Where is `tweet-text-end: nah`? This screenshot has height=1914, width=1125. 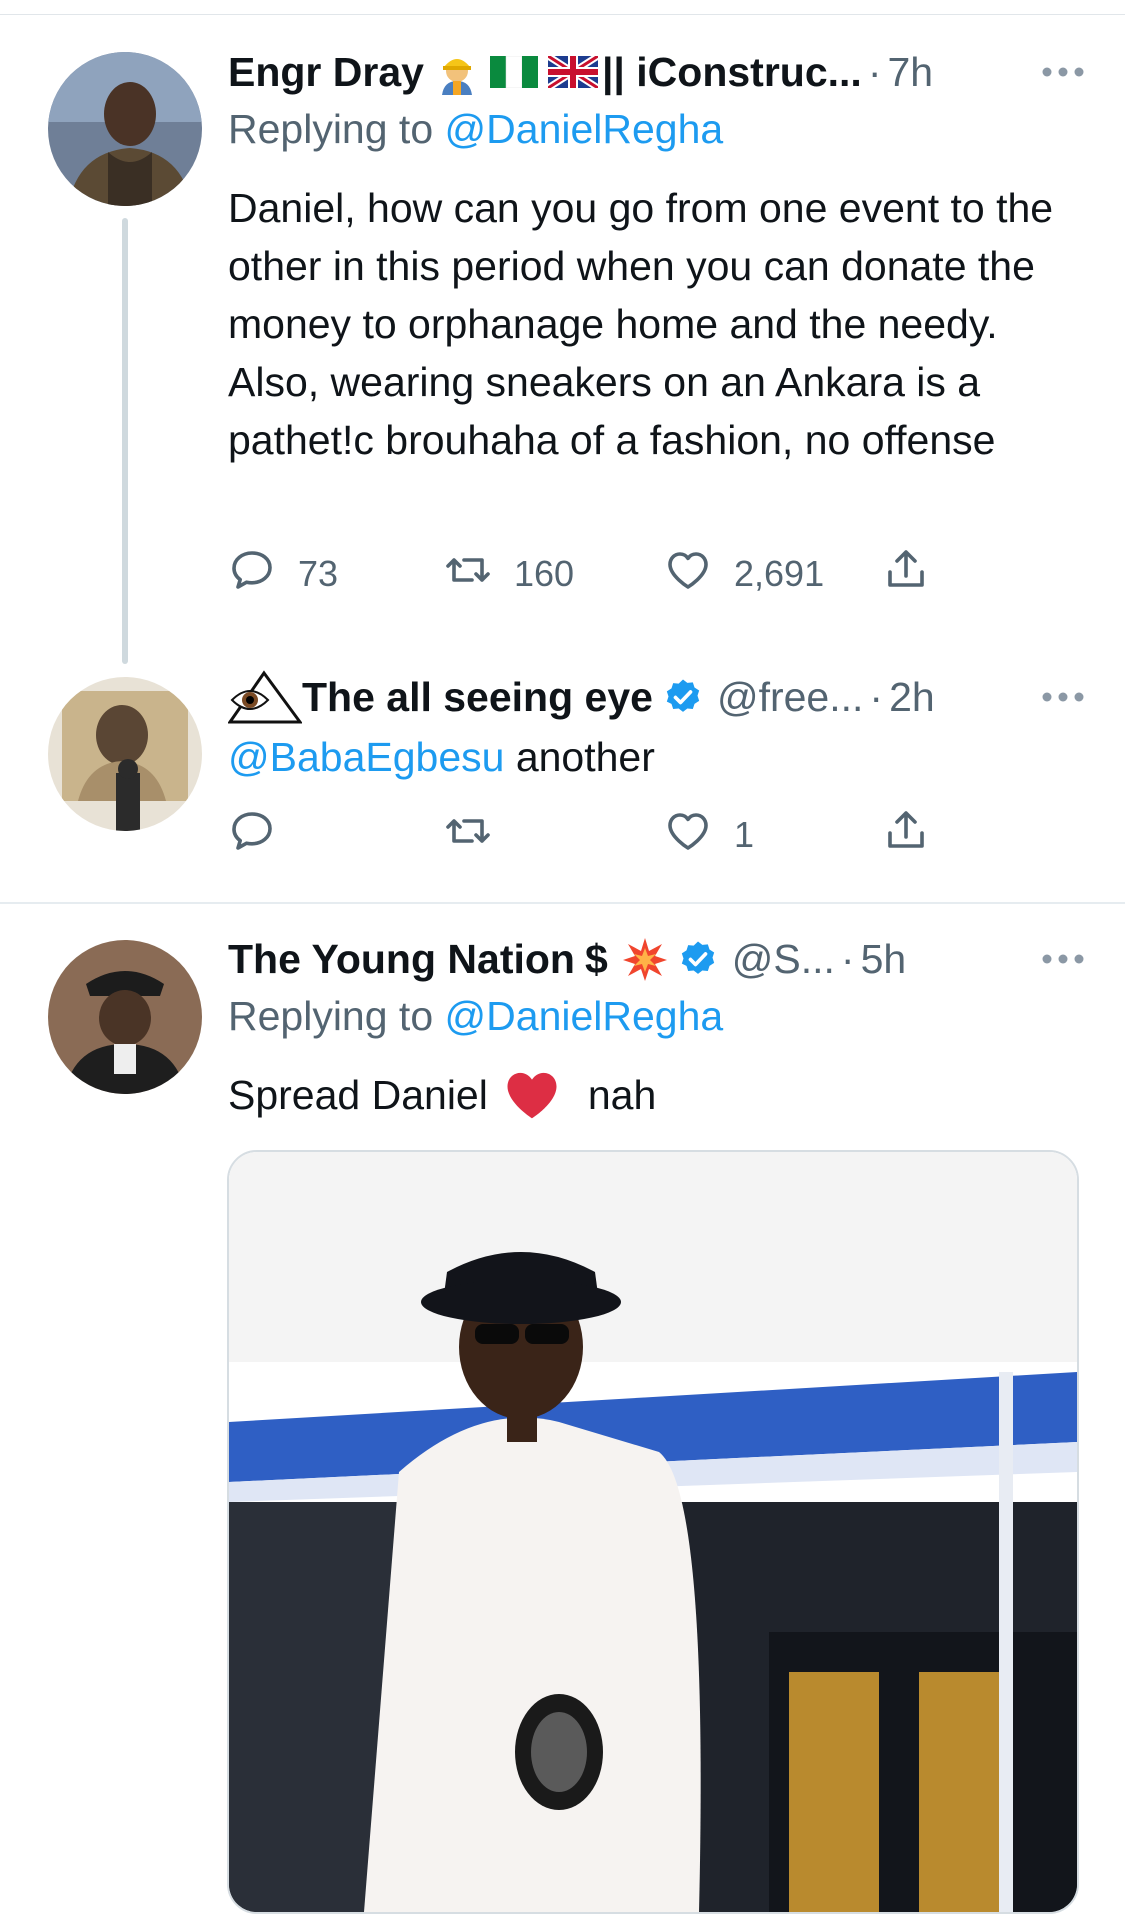 tweet-text-end: nah is located at coordinates (622, 1095).